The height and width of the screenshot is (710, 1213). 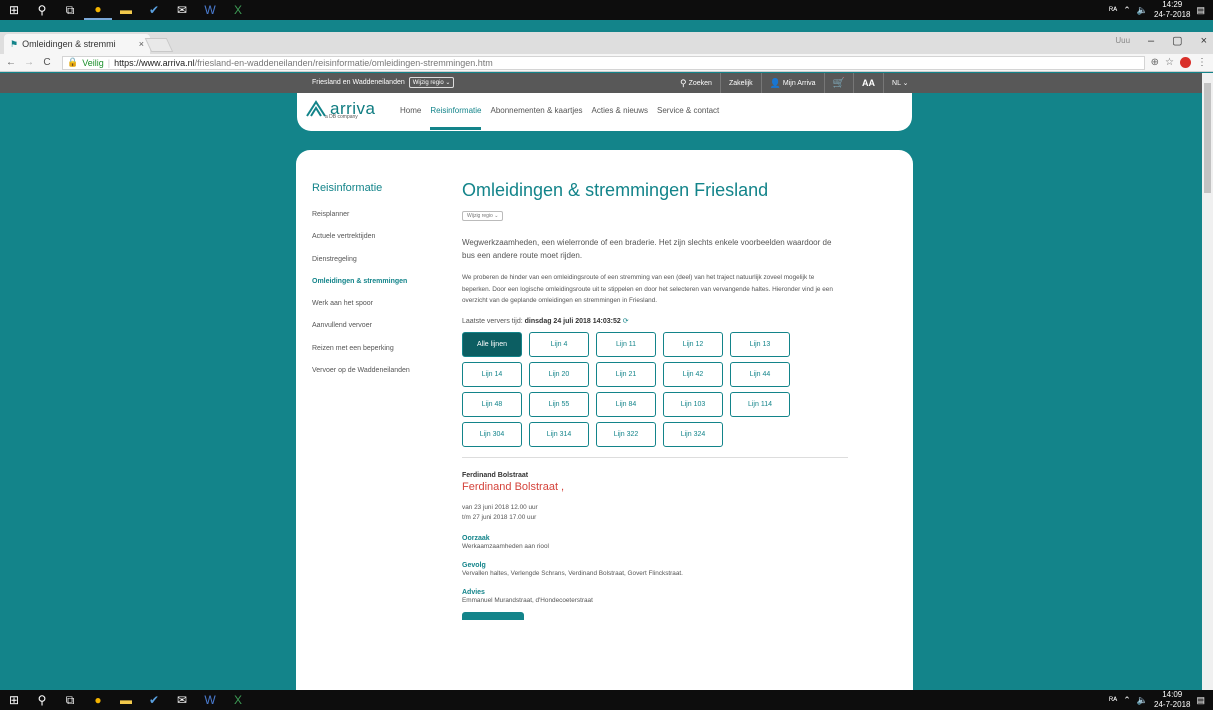 I want to click on user-icon: 👤, so click(x=775, y=82).